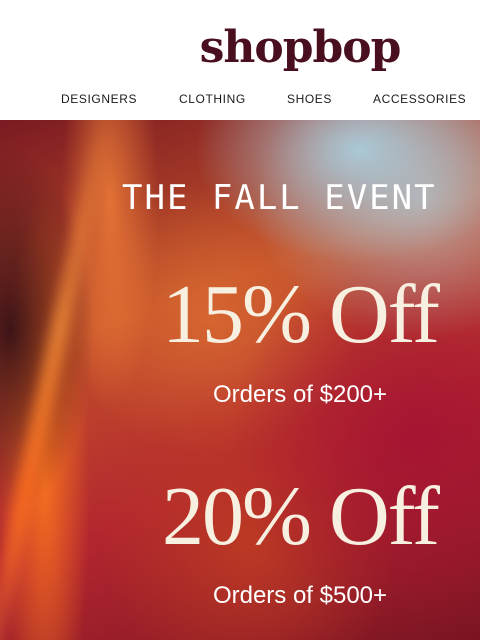 The height and width of the screenshot is (640, 480). I want to click on offer-discount-15: 15% Off, so click(300, 314).